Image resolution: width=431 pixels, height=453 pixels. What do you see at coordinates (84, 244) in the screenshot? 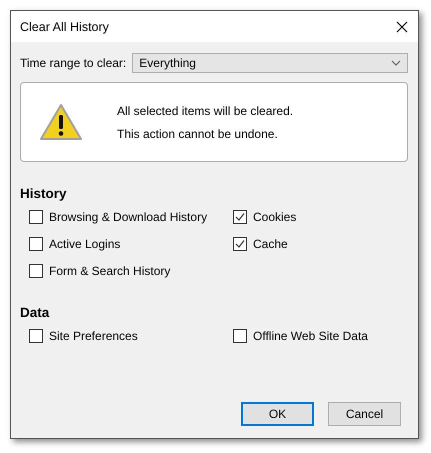
I see `checkbox-label: Active Logins` at bounding box center [84, 244].